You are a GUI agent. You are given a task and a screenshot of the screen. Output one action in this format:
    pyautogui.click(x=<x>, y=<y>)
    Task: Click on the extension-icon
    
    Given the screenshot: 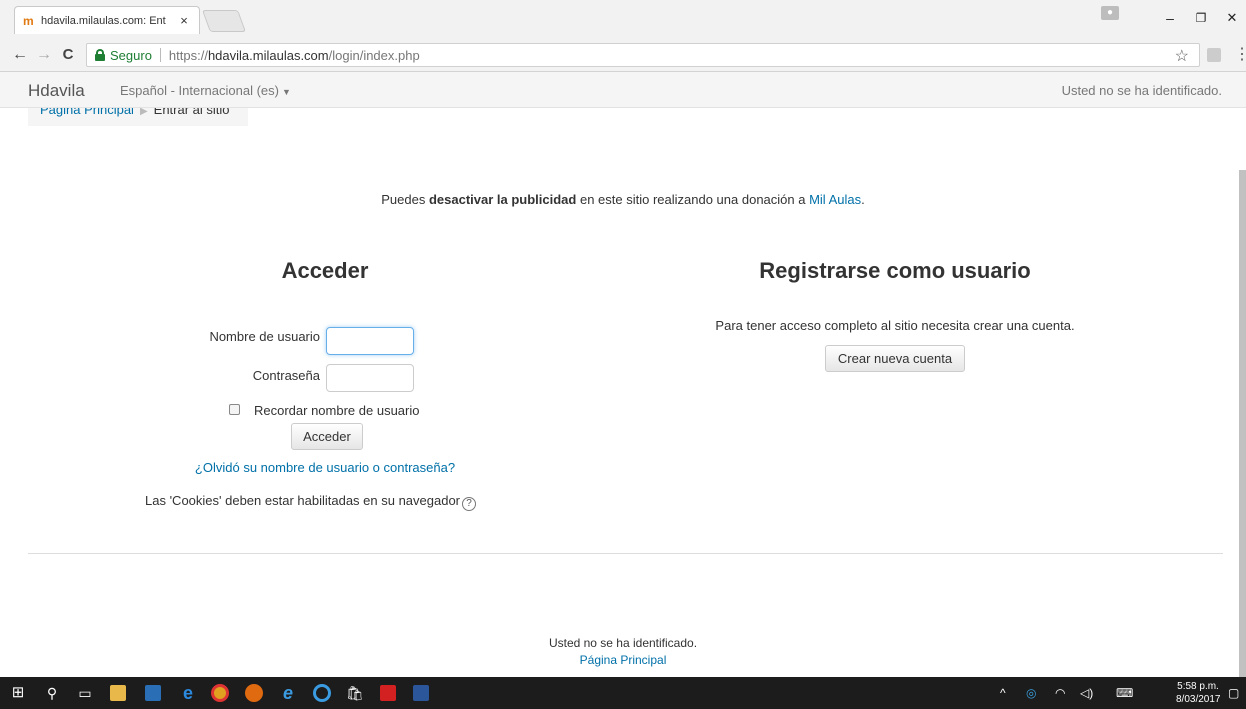 What is the action you would take?
    pyautogui.click(x=1214, y=55)
    